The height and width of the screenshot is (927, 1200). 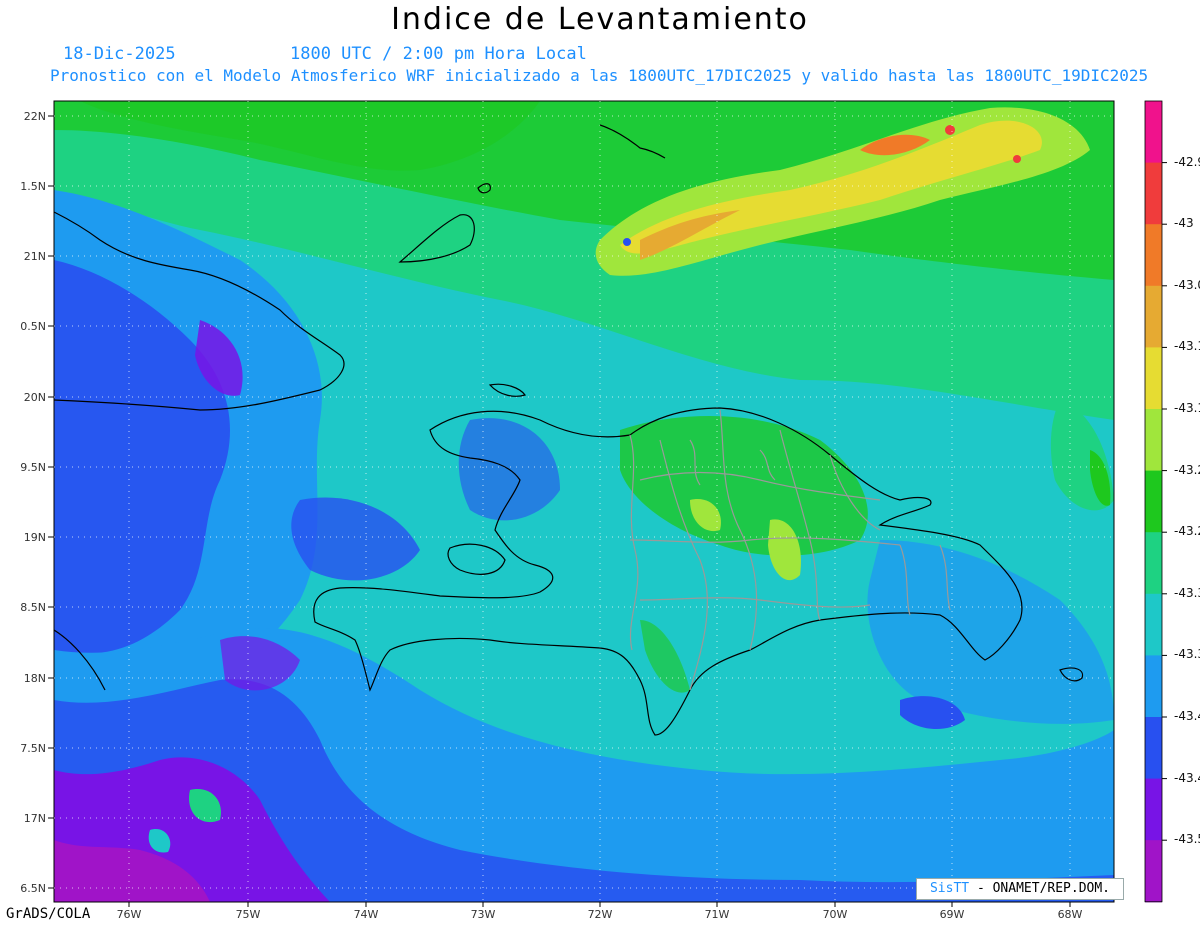 I want to click on lon-tick-label: 74W, so click(x=366, y=914).